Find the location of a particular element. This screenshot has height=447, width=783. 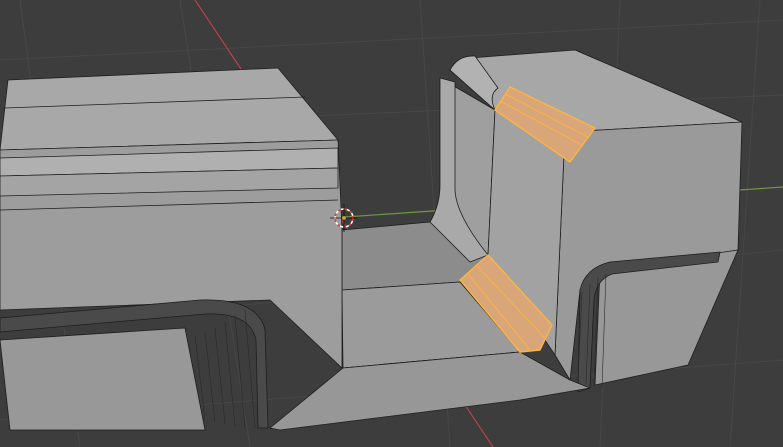

left-step-face is located at coordinates (103, 379).